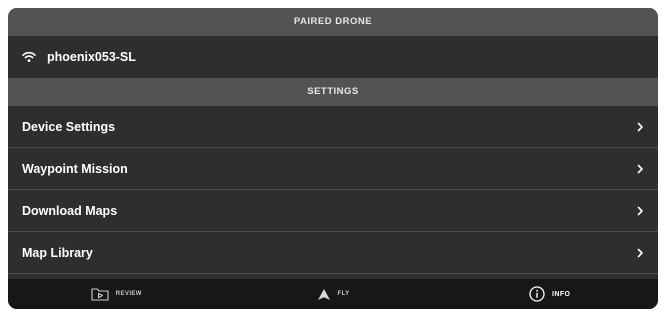 The image size is (666, 315). I want to click on tab-fly-label: FLY, so click(343, 294).